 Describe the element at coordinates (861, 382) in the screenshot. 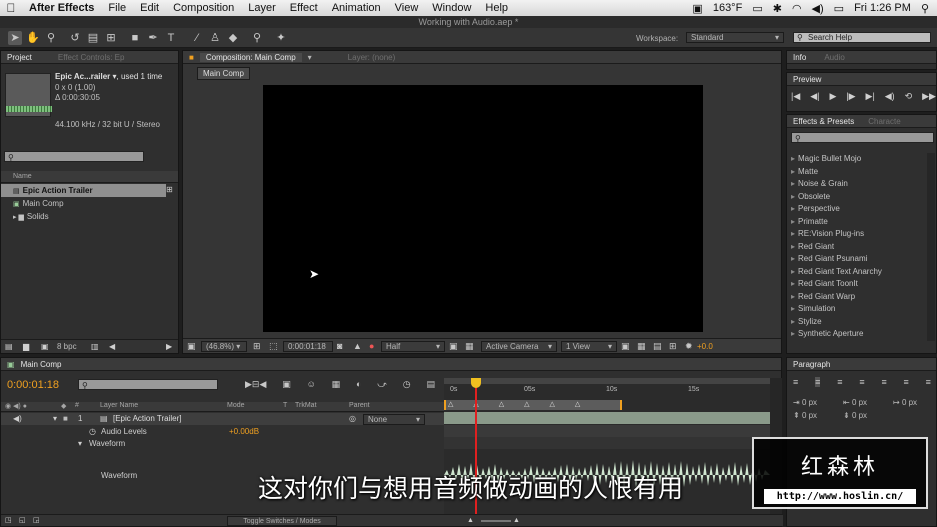

I see `justify-last-left-icon: ≡` at that location.